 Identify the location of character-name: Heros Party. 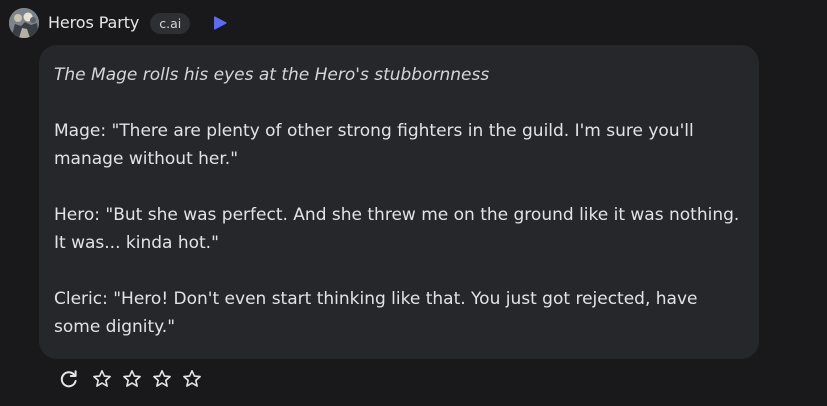
(93, 23).